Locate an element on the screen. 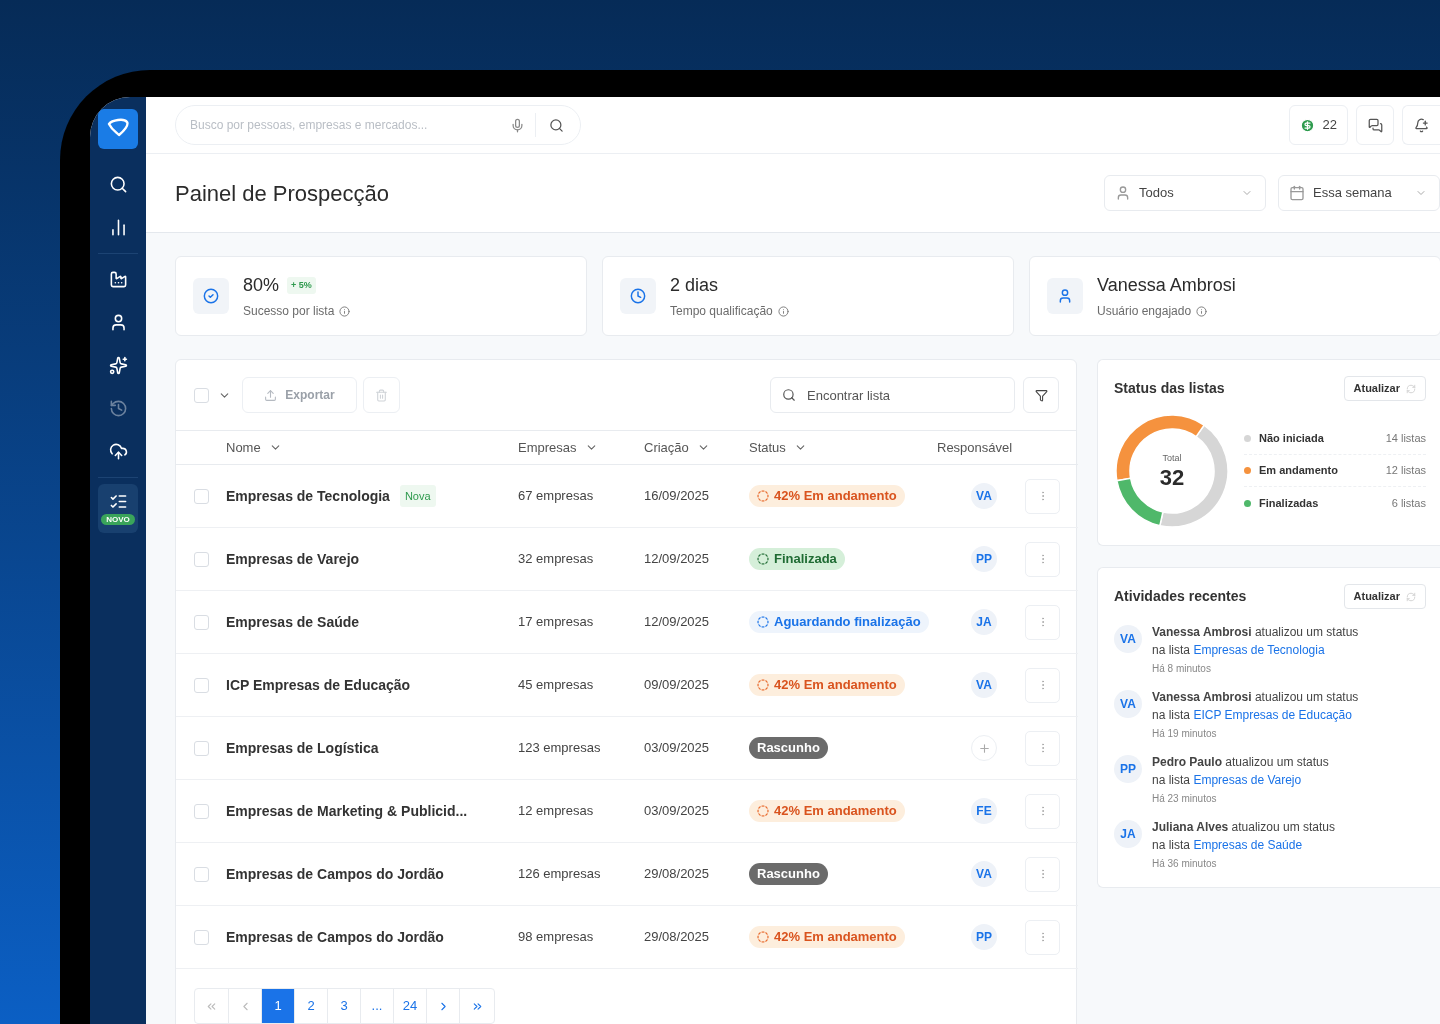 The image size is (1440, 1024). credits-button: 22 is located at coordinates (1318, 125).